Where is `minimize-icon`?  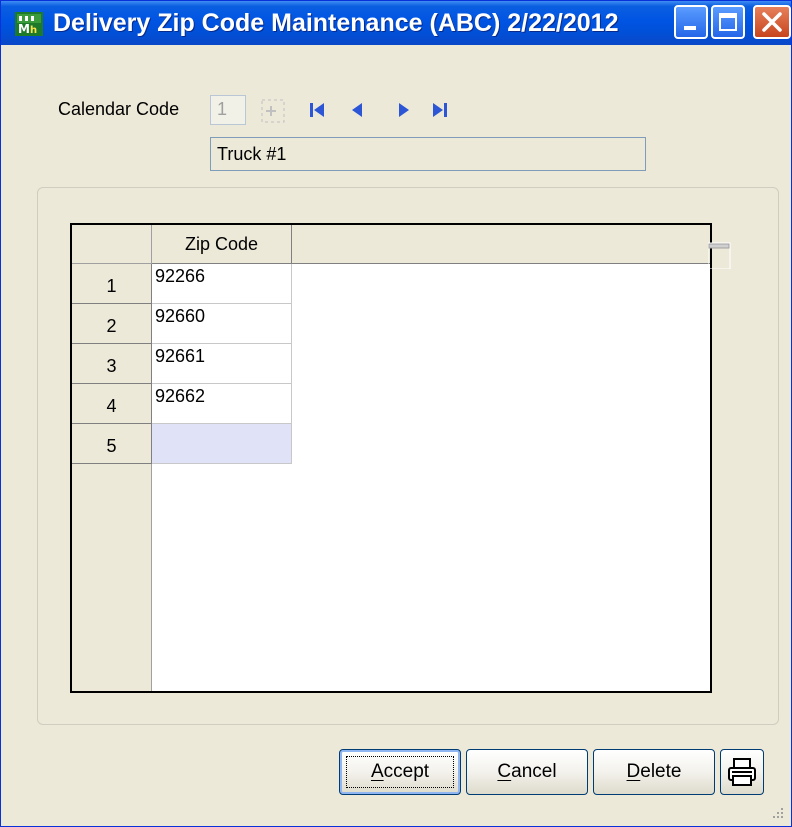 minimize-icon is located at coordinates (690, 28).